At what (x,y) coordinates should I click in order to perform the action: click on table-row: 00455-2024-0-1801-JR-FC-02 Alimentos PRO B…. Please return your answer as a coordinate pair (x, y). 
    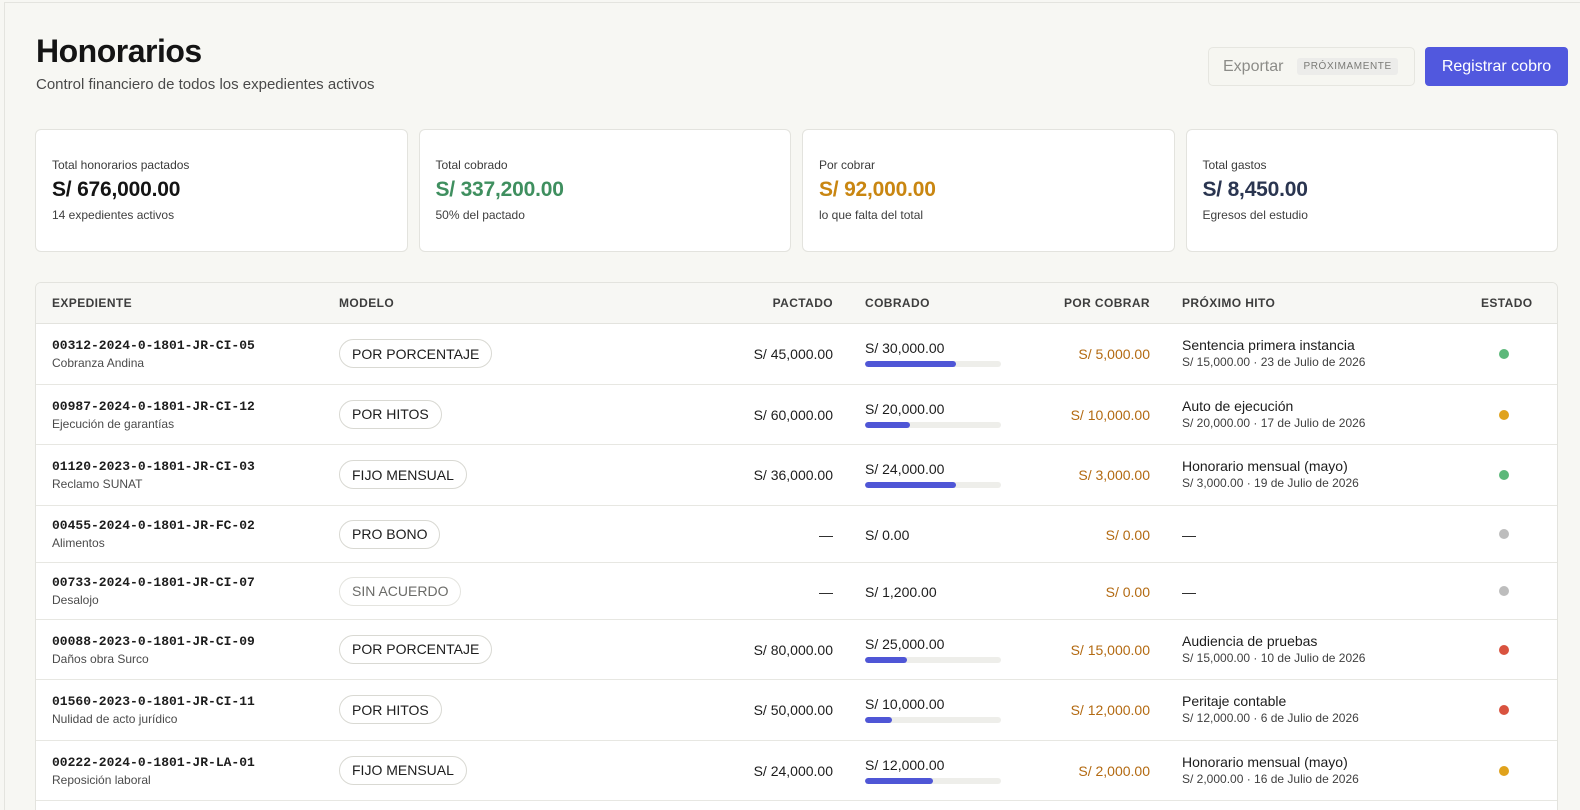
    Looking at the image, I should click on (796, 534).